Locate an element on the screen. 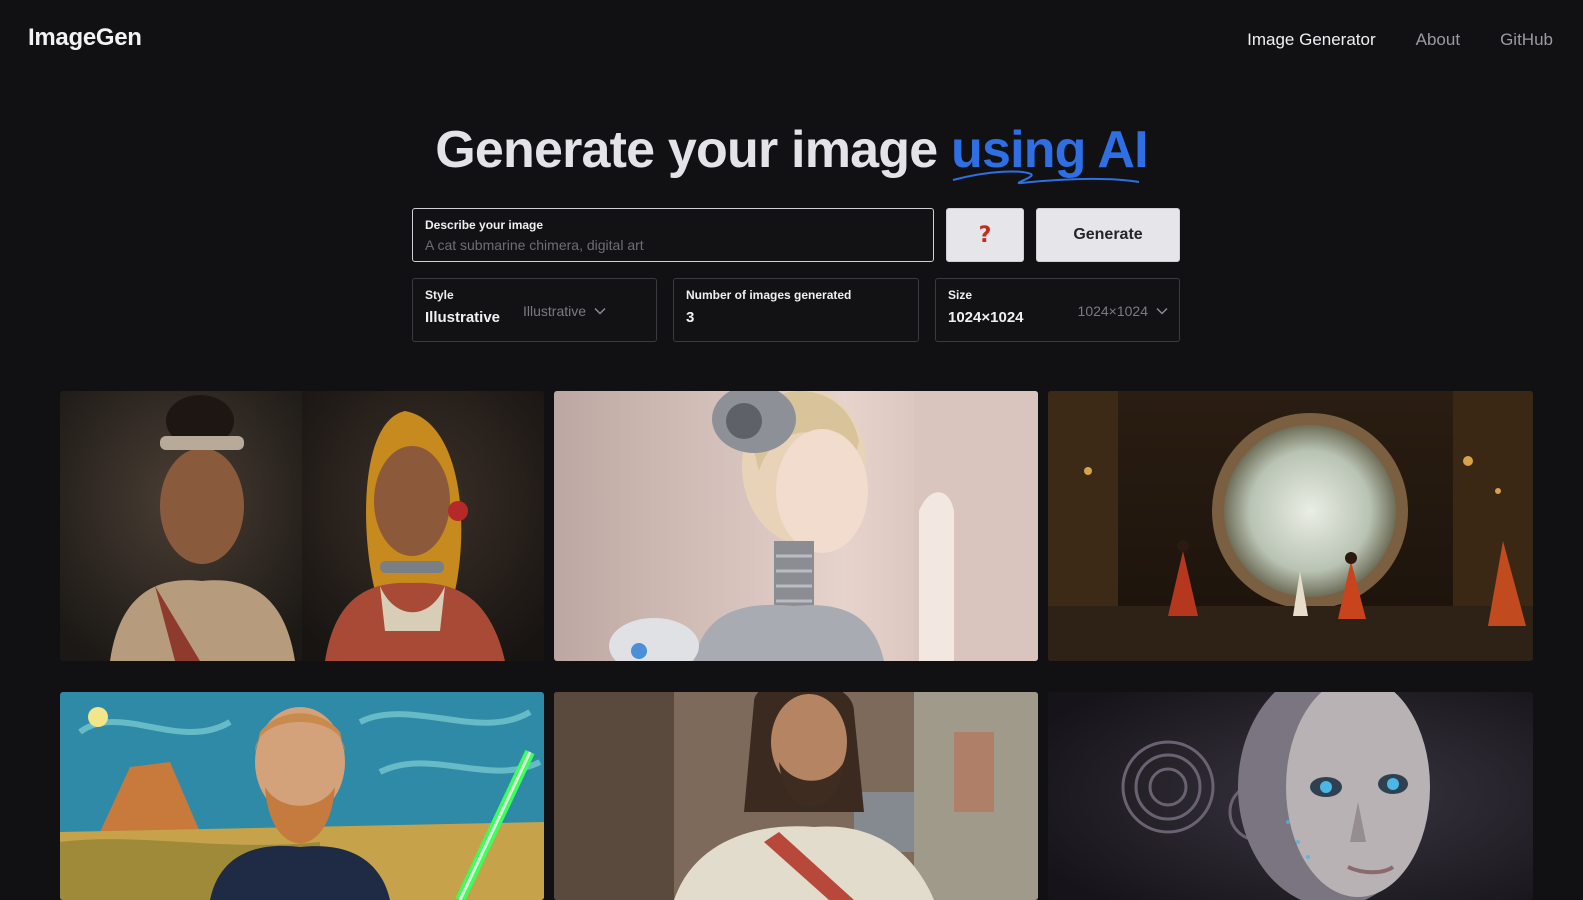  robot-woman-image is located at coordinates (796, 526).